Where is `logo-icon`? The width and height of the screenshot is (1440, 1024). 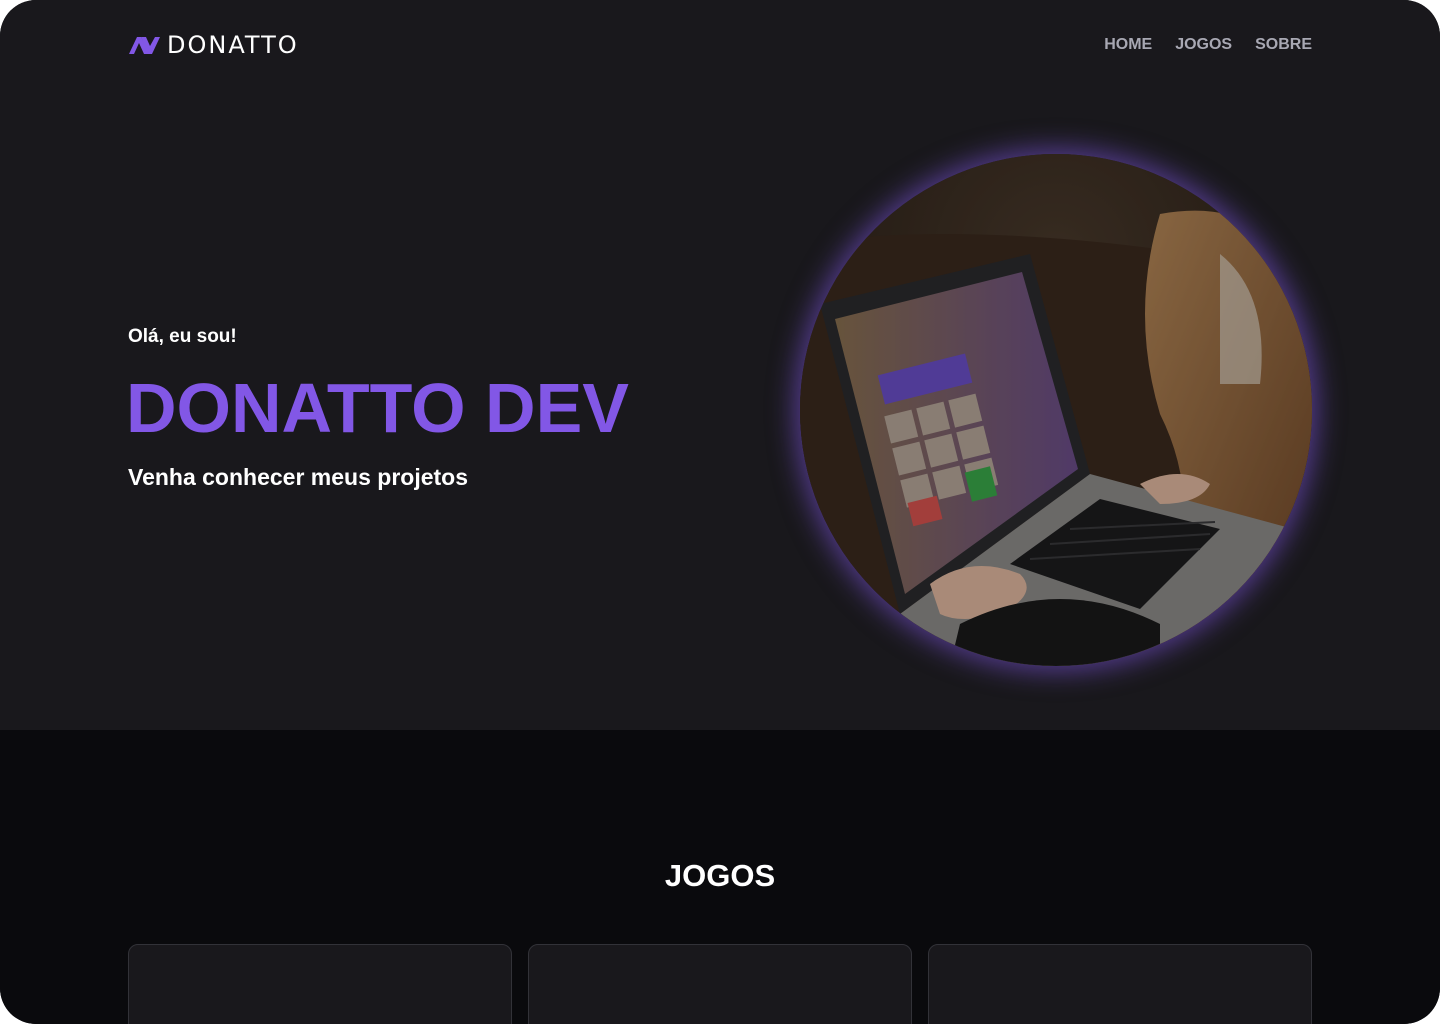
logo-icon is located at coordinates (144, 45).